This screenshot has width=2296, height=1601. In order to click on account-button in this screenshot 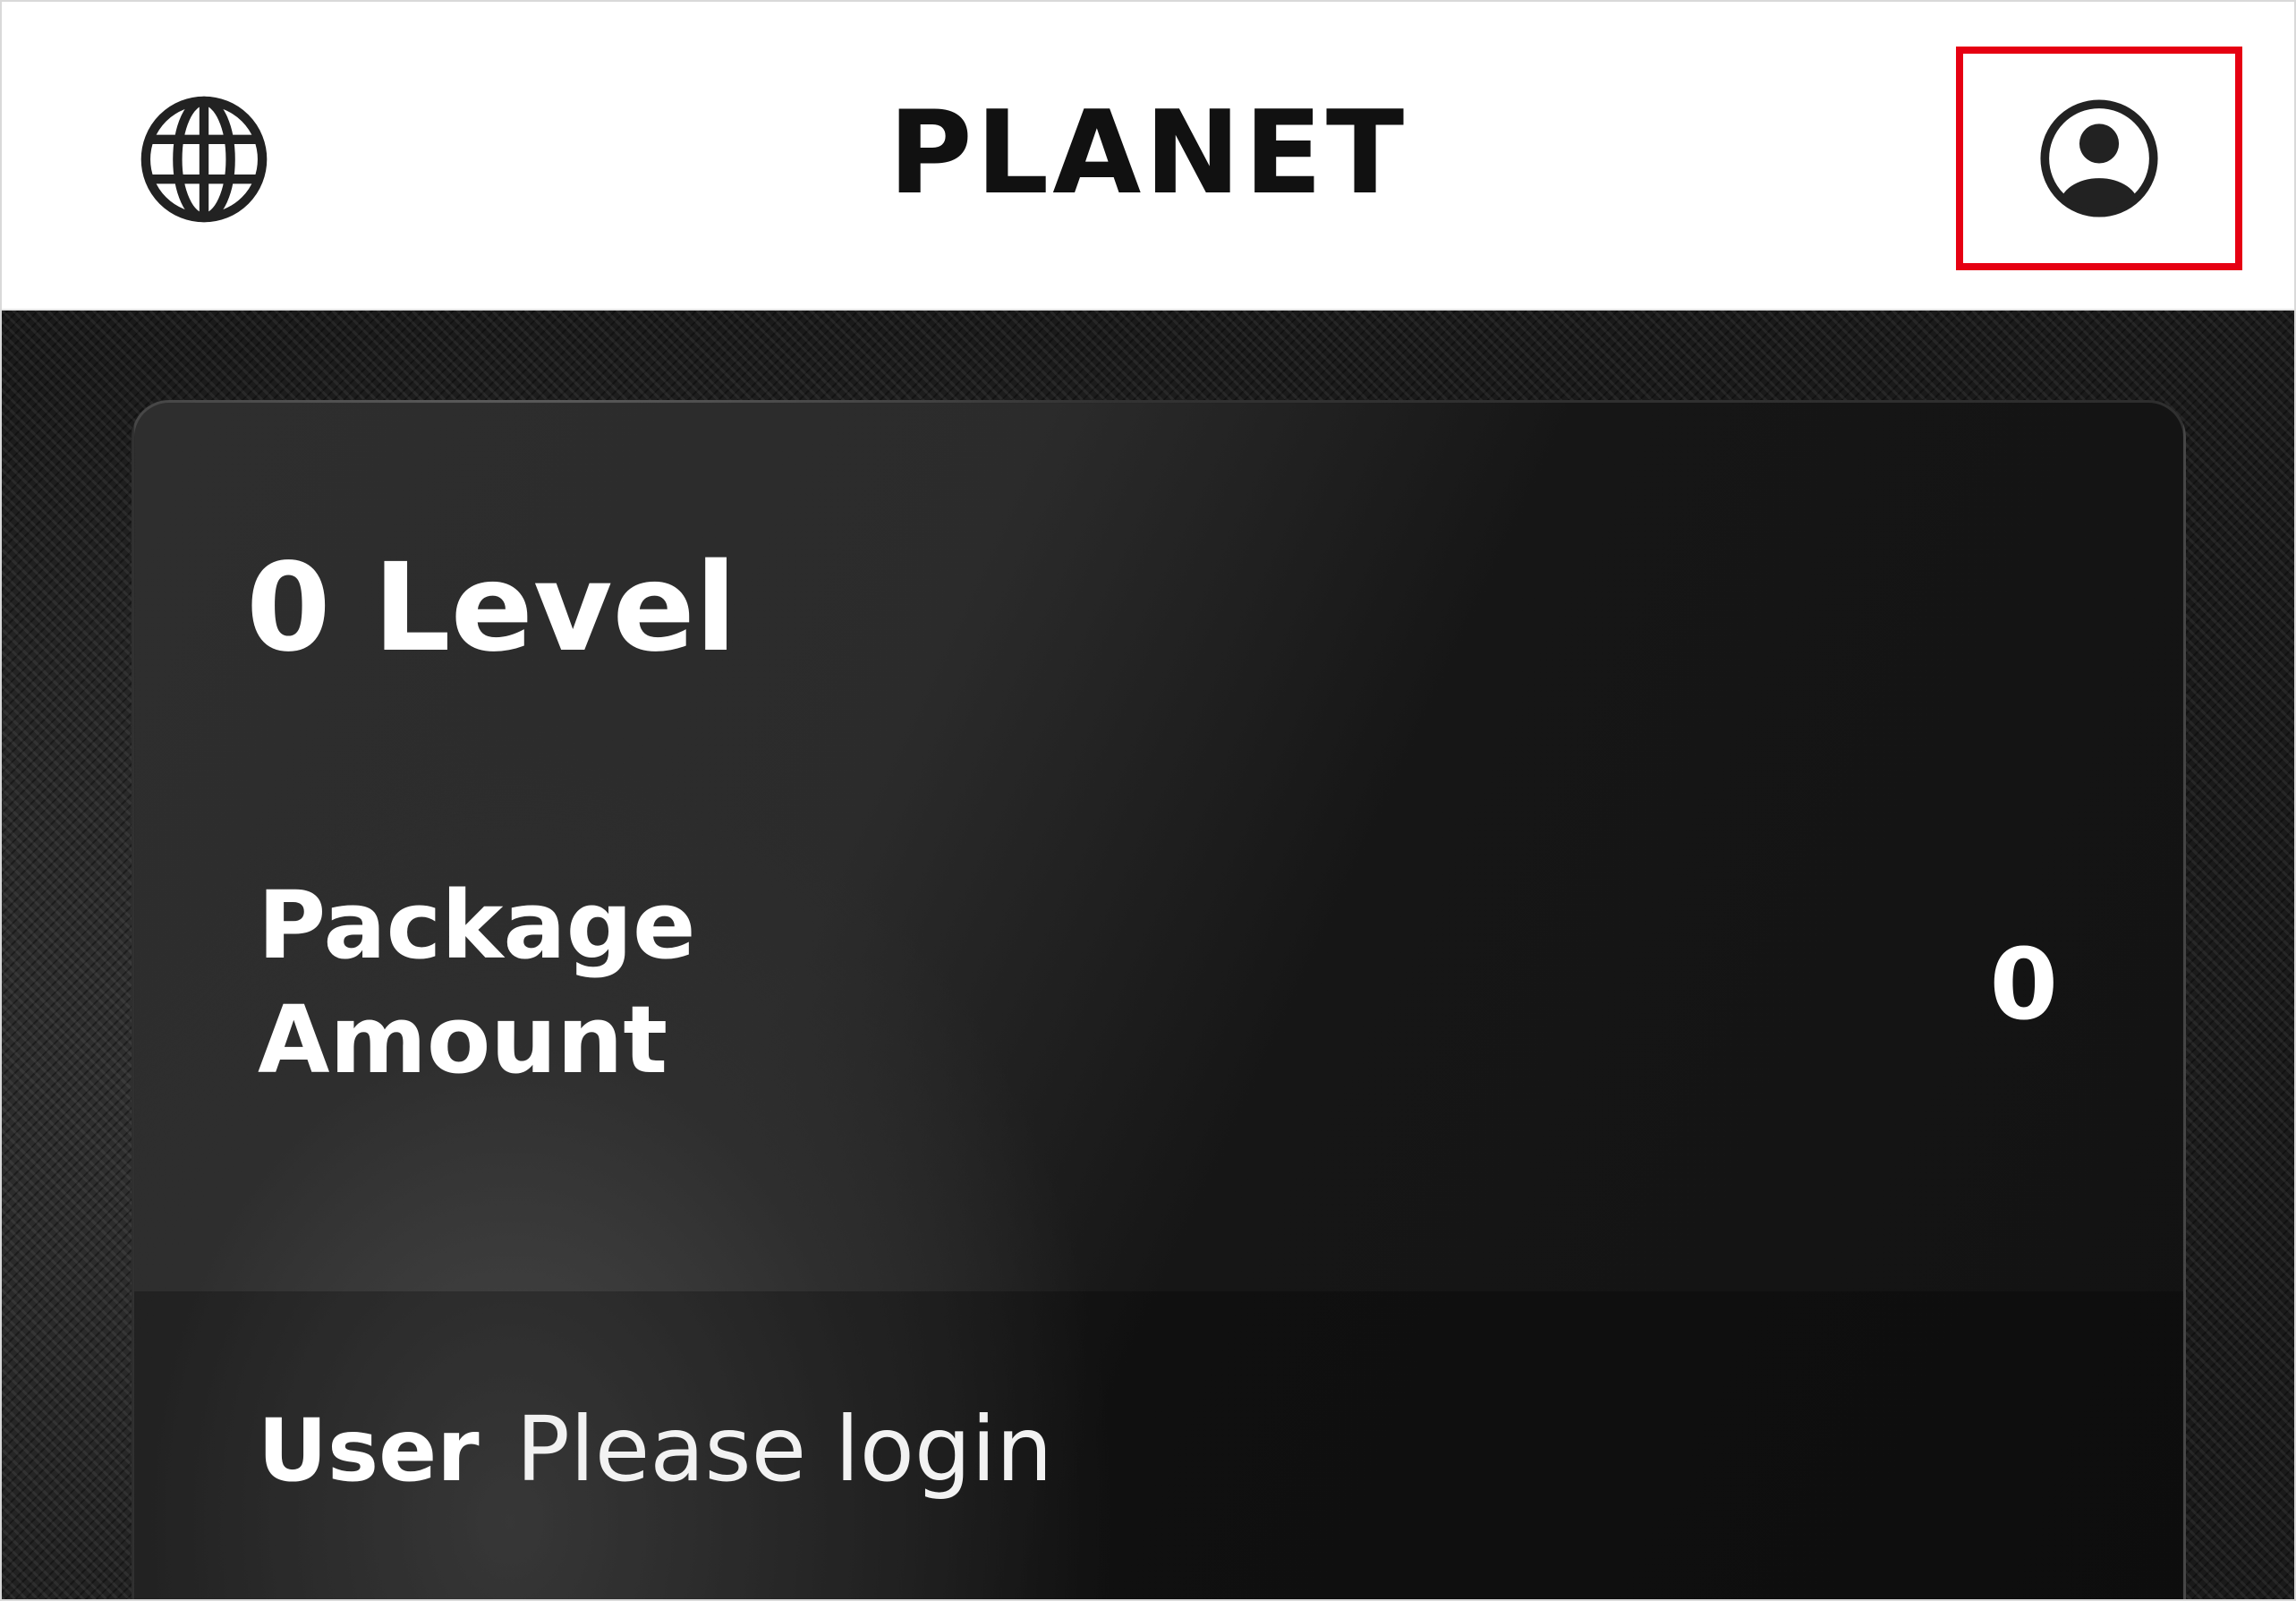, I will do `click(2099, 158)`.